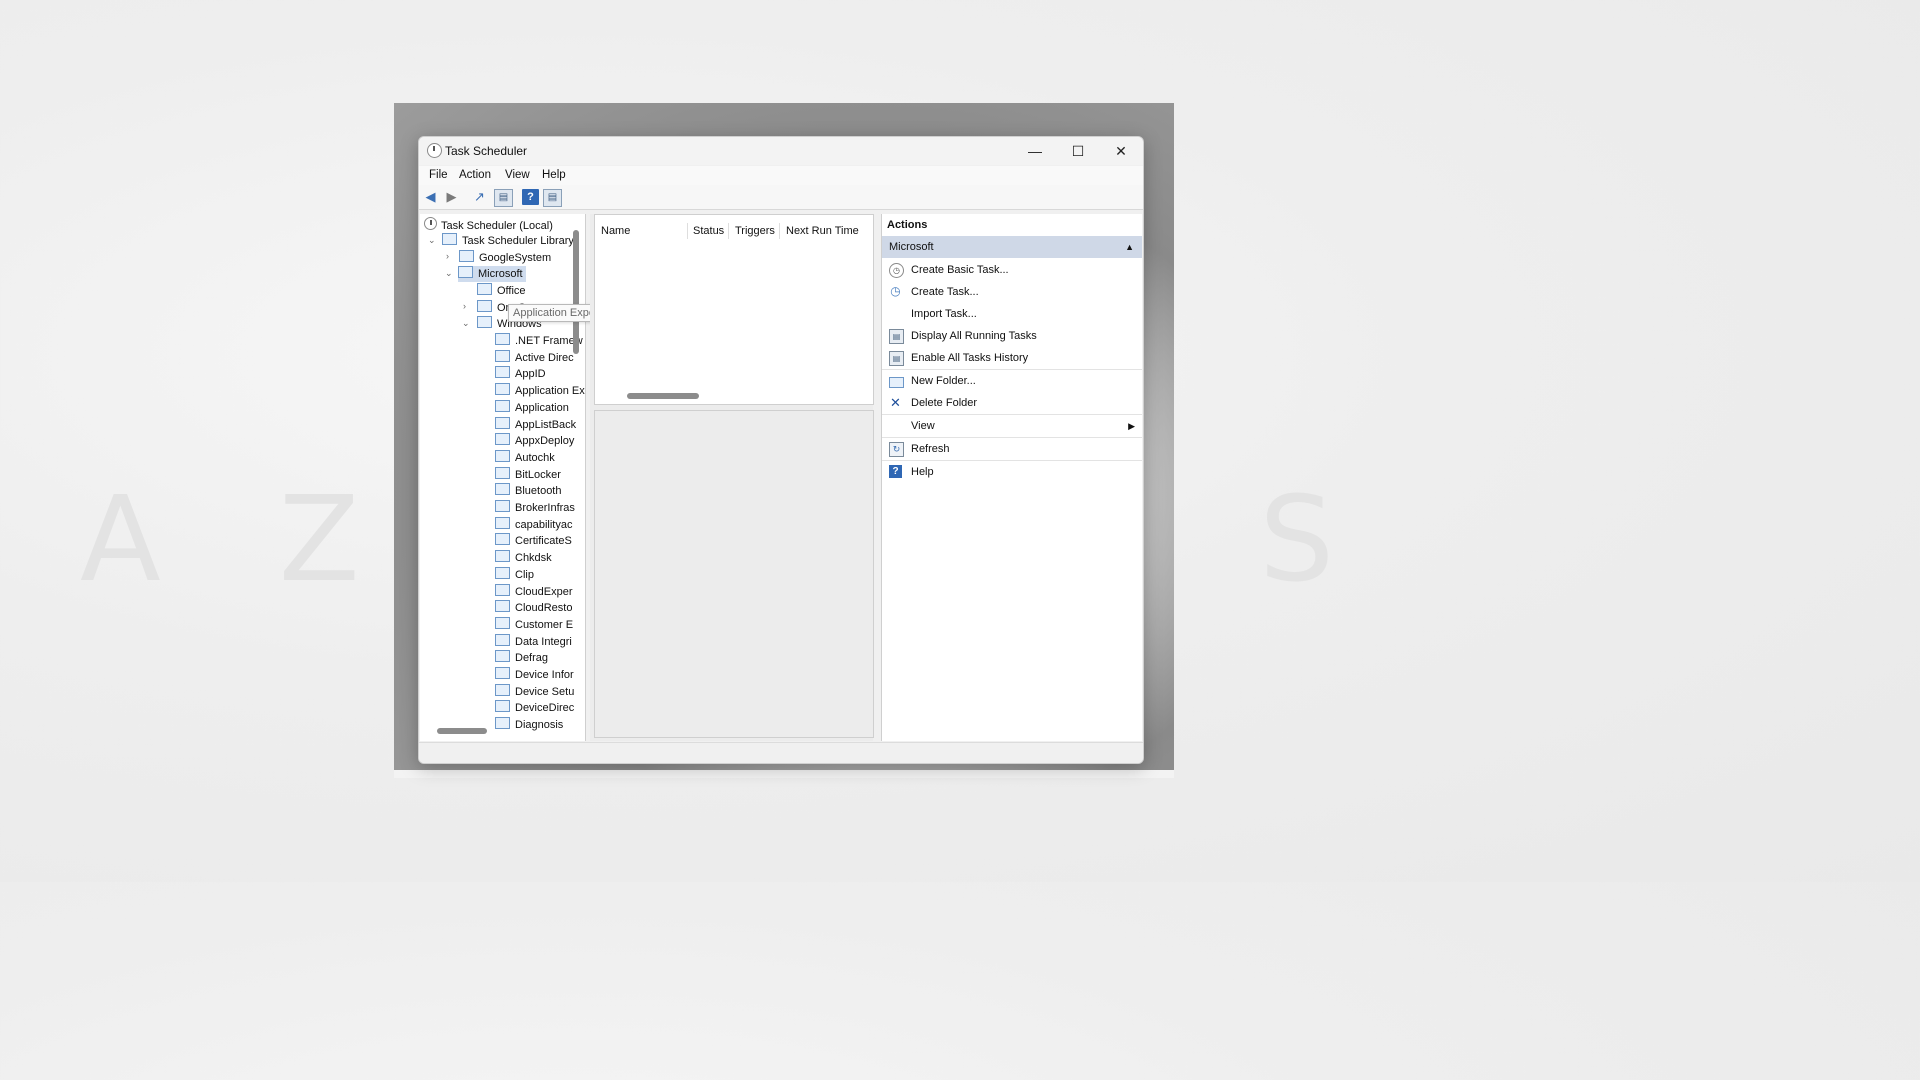  I want to click on tree-node-googlesystem: GoogleSystem, so click(505, 258).